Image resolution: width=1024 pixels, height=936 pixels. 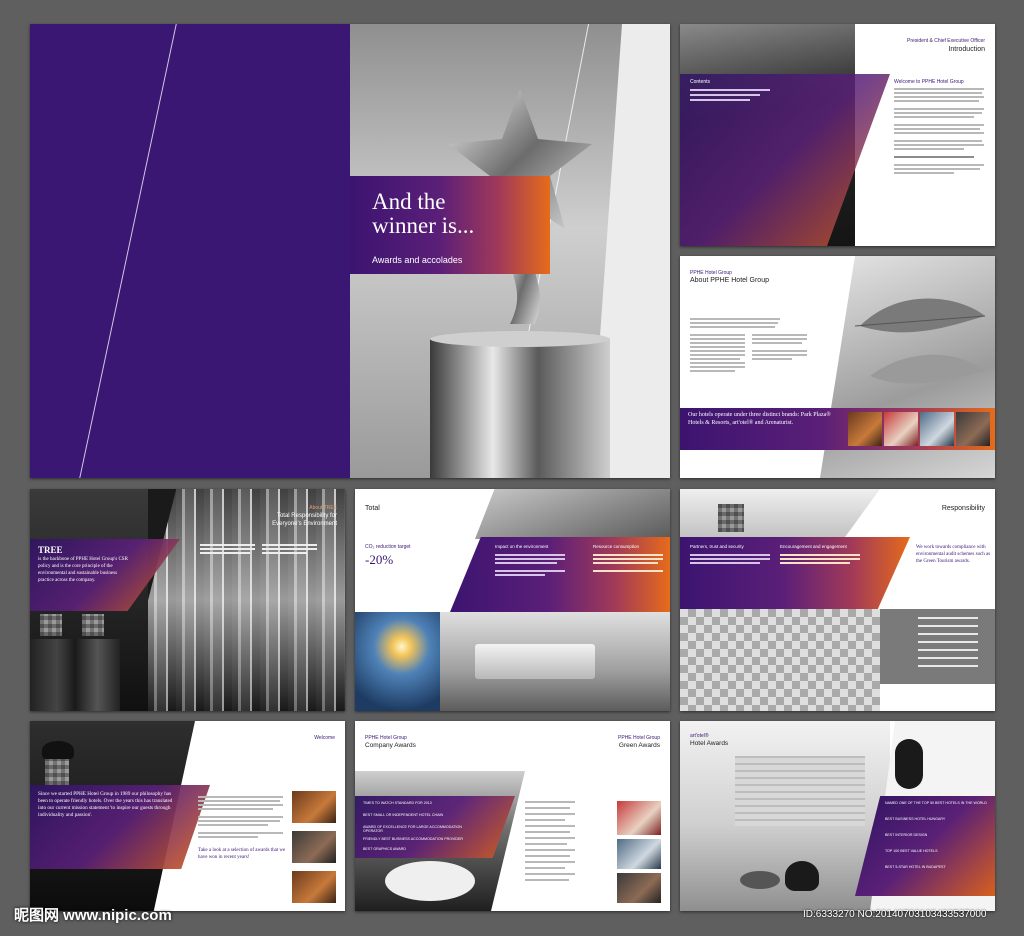 I want to click on company-award-5: BEST GRAPHICS AWARD, so click(x=384, y=849).